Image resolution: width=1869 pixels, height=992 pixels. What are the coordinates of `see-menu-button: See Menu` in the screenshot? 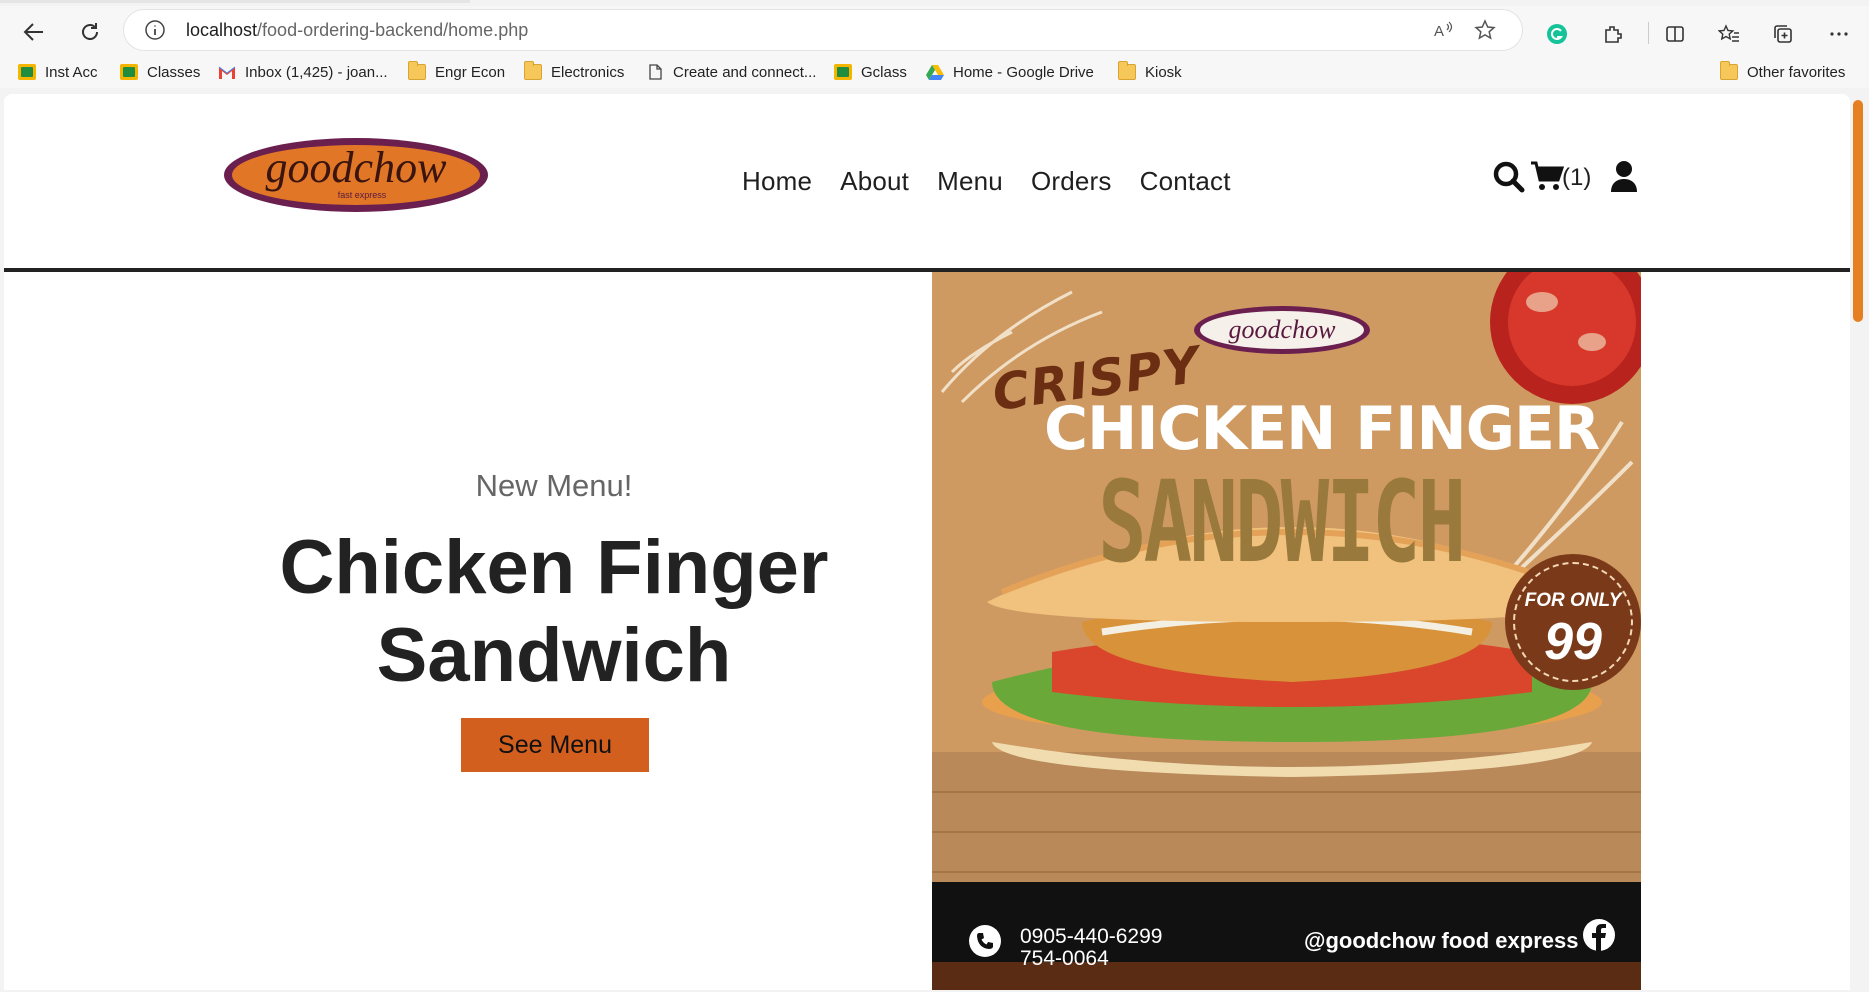 It's located at (555, 745).